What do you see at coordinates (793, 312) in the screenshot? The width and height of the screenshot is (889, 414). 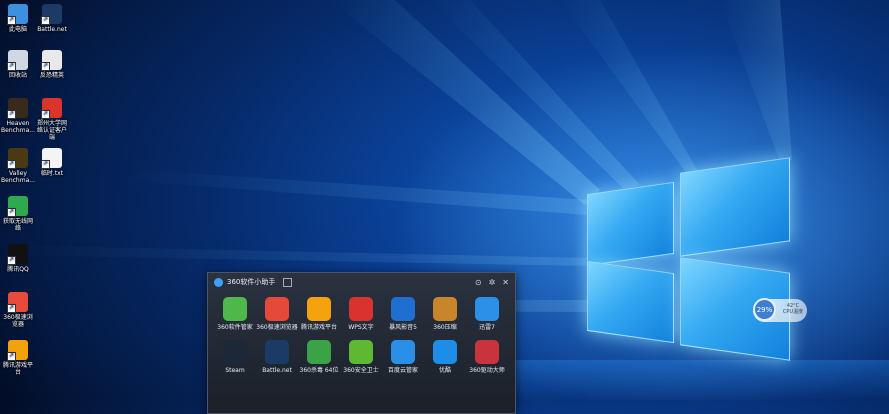 I see `cpu-temp-label: CPU温度` at bounding box center [793, 312].